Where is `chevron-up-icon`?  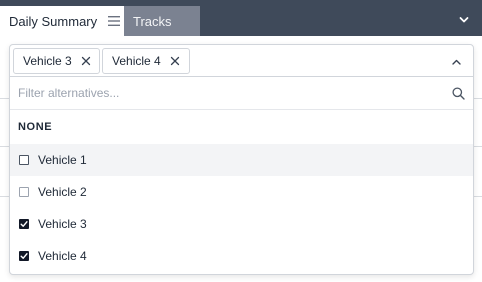 chevron-up-icon is located at coordinates (456, 60).